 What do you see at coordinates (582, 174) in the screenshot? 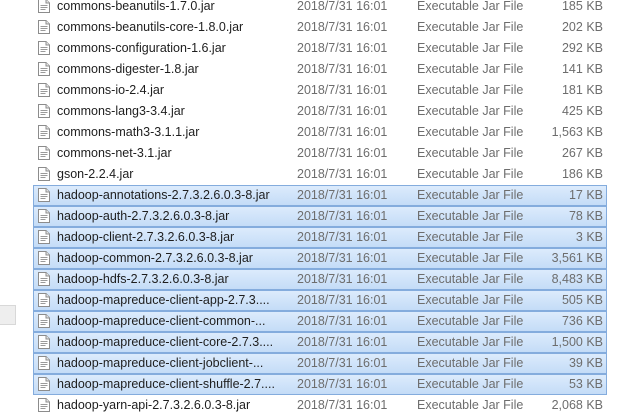
I see `file-size: 186 KB` at bounding box center [582, 174].